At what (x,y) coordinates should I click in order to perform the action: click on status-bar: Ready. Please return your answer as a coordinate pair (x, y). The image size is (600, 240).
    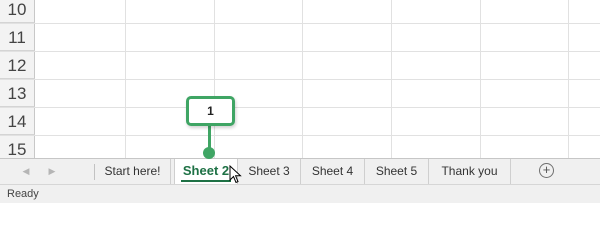
    Looking at the image, I should click on (300, 193).